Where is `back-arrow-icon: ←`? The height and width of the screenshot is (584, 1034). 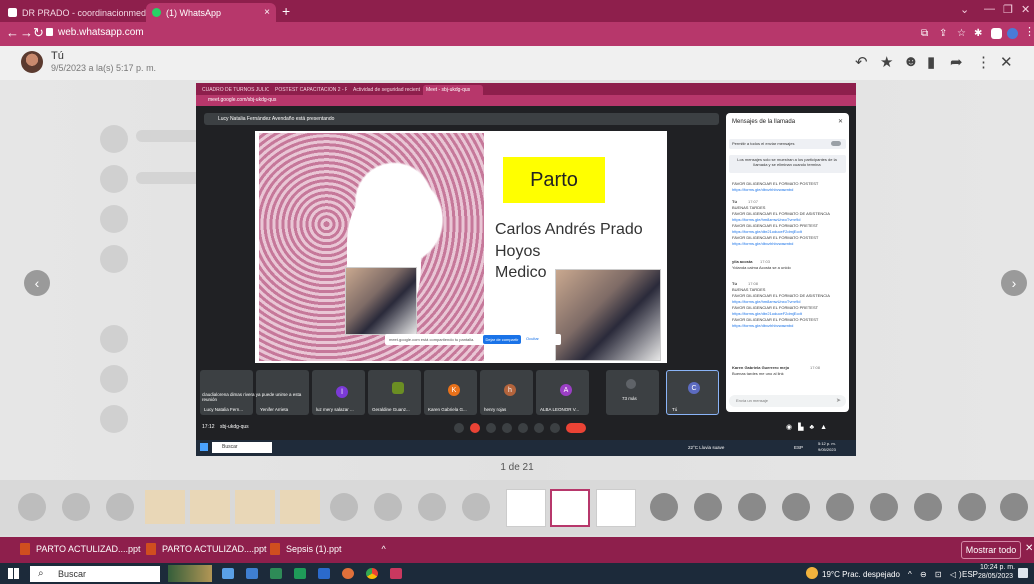
back-arrow-icon: ← is located at coordinates (12, 32).